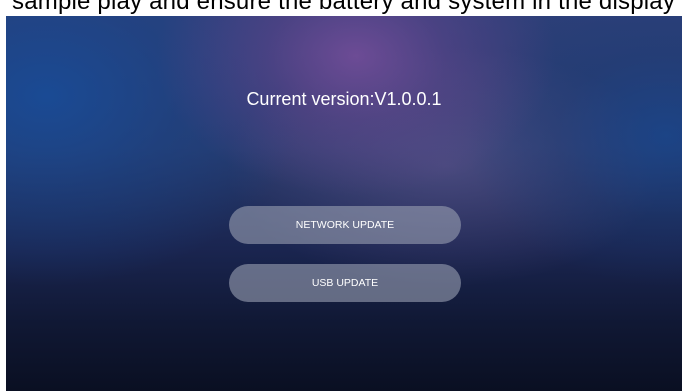  Describe the element at coordinates (345, 225) in the screenshot. I see `network-update-button: NETWORK UPDATE` at that location.